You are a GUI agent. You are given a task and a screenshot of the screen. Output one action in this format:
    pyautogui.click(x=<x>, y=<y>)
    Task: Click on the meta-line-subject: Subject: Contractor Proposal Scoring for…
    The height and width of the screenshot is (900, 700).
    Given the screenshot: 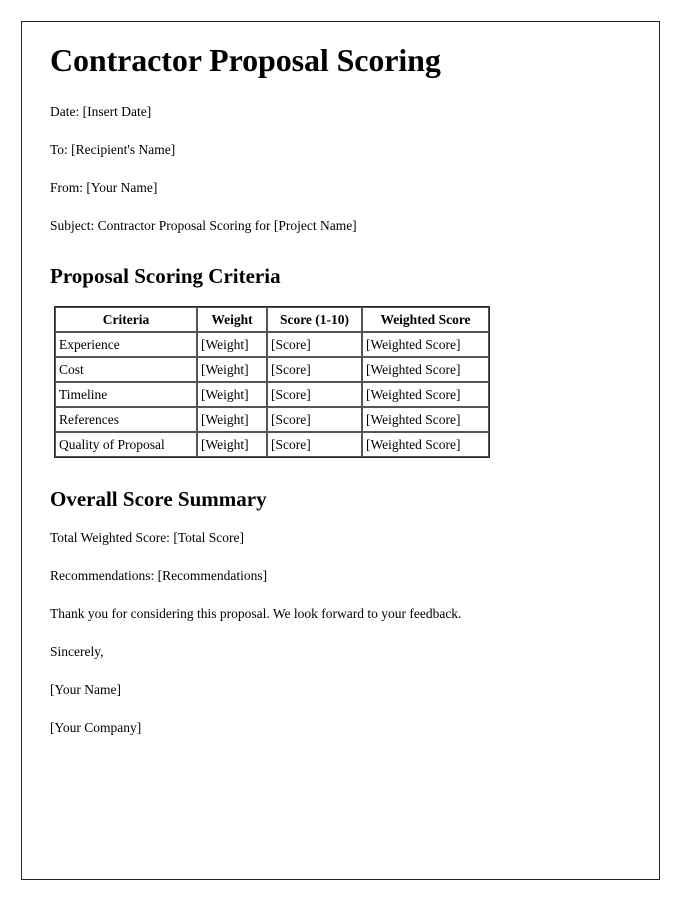 What is the action you would take?
    pyautogui.click(x=203, y=226)
    